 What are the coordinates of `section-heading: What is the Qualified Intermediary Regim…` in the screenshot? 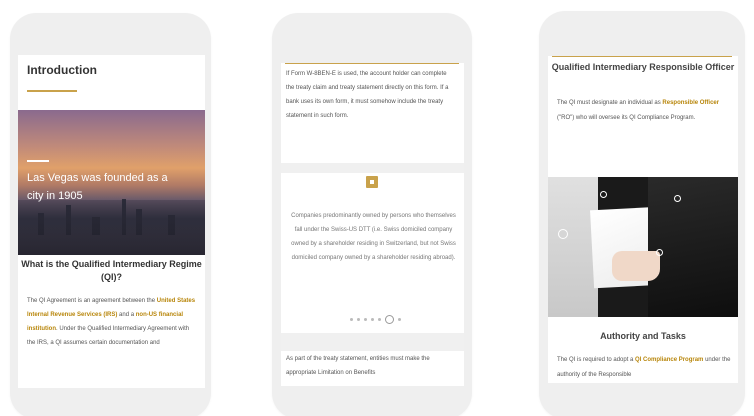 It's located at (111, 270).